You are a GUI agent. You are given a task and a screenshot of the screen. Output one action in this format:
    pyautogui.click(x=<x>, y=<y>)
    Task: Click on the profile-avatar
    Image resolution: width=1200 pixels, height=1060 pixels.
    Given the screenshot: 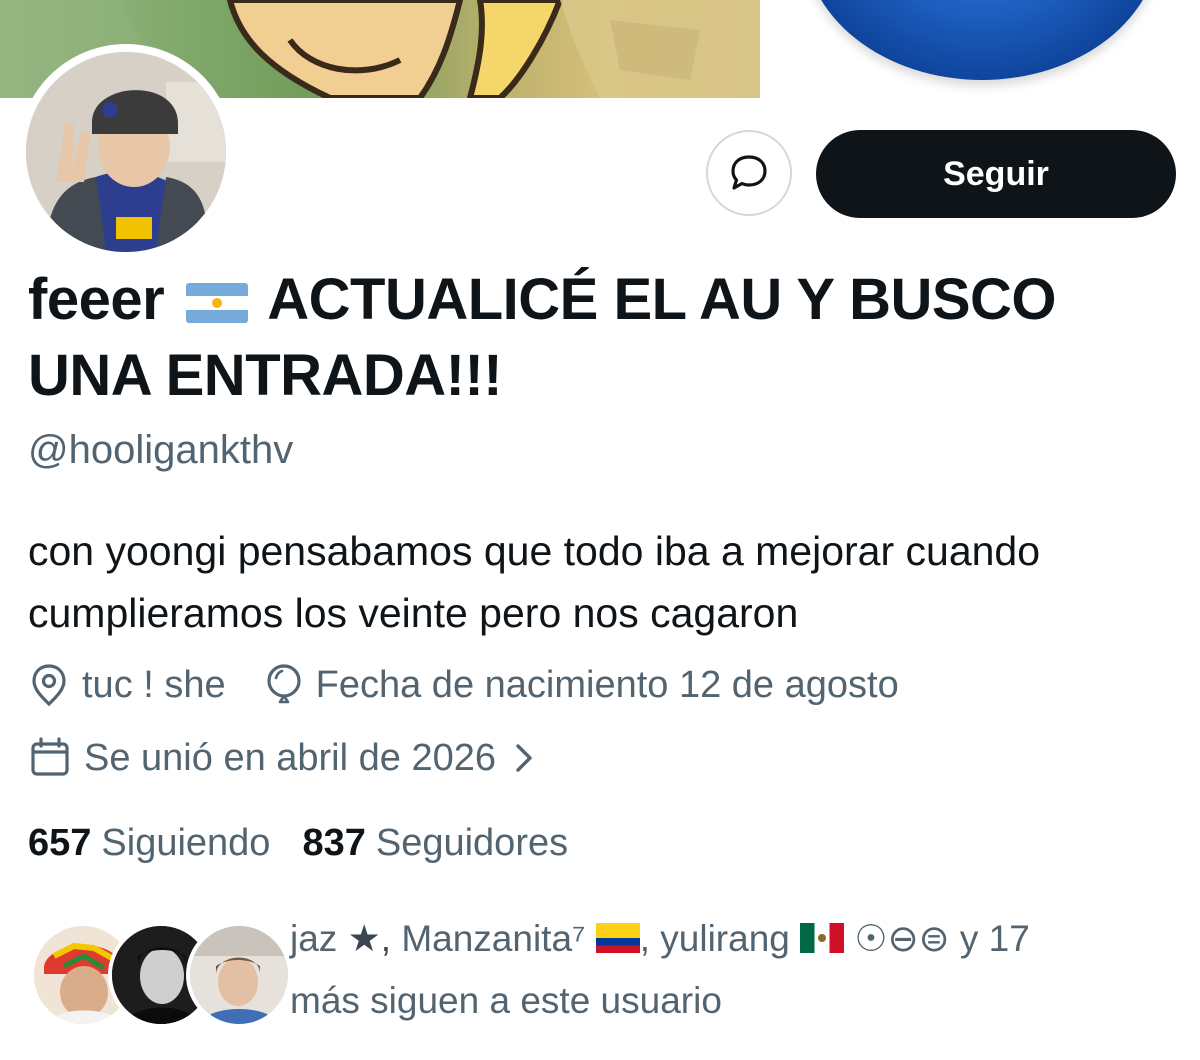 What is the action you would take?
    pyautogui.click(x=126, y=152)
    